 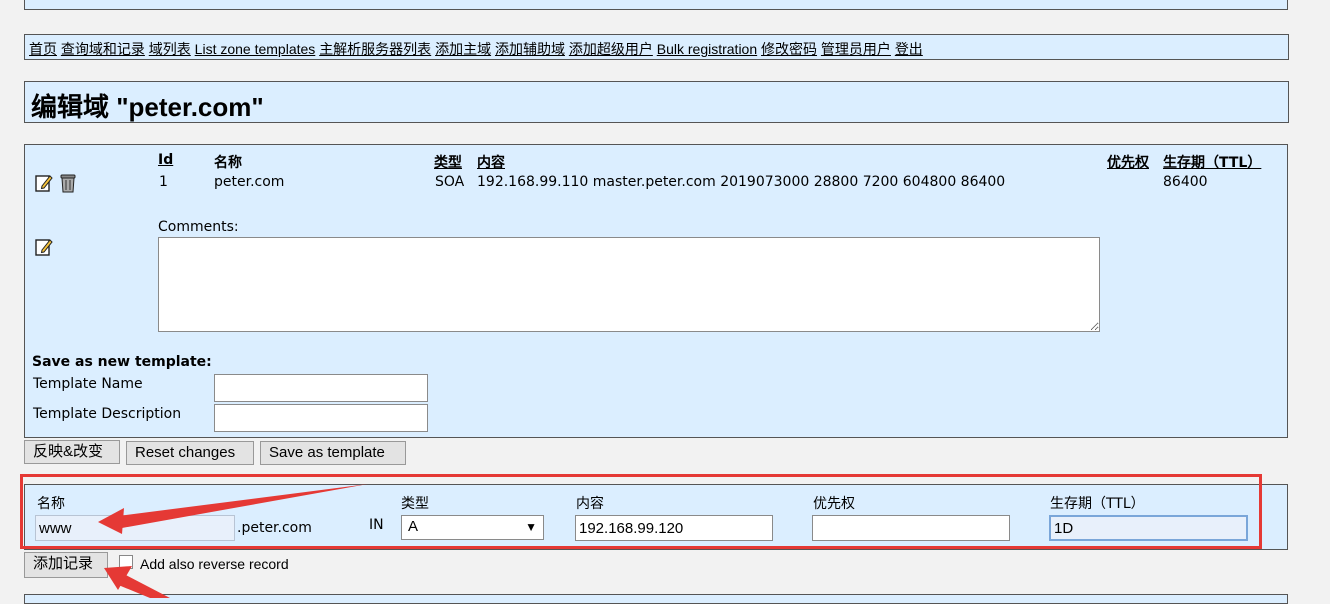 I want to click on nav-add-slave: 添加辅助域, so click(x=530, y=49).